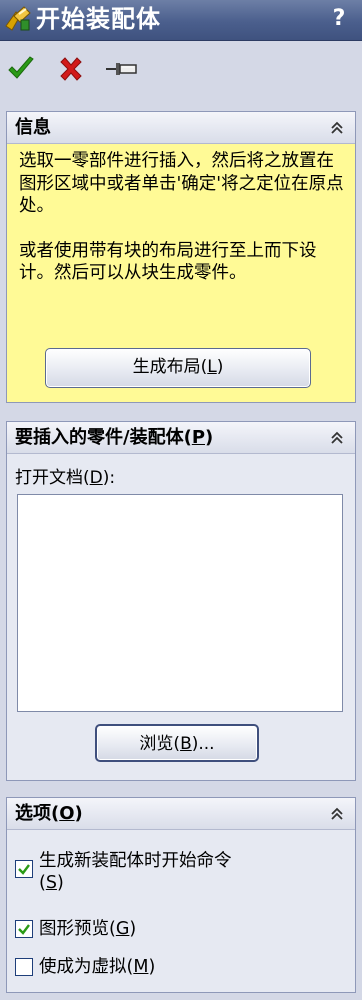  I want to click on options-title: 选项(O), so click(49, 813).